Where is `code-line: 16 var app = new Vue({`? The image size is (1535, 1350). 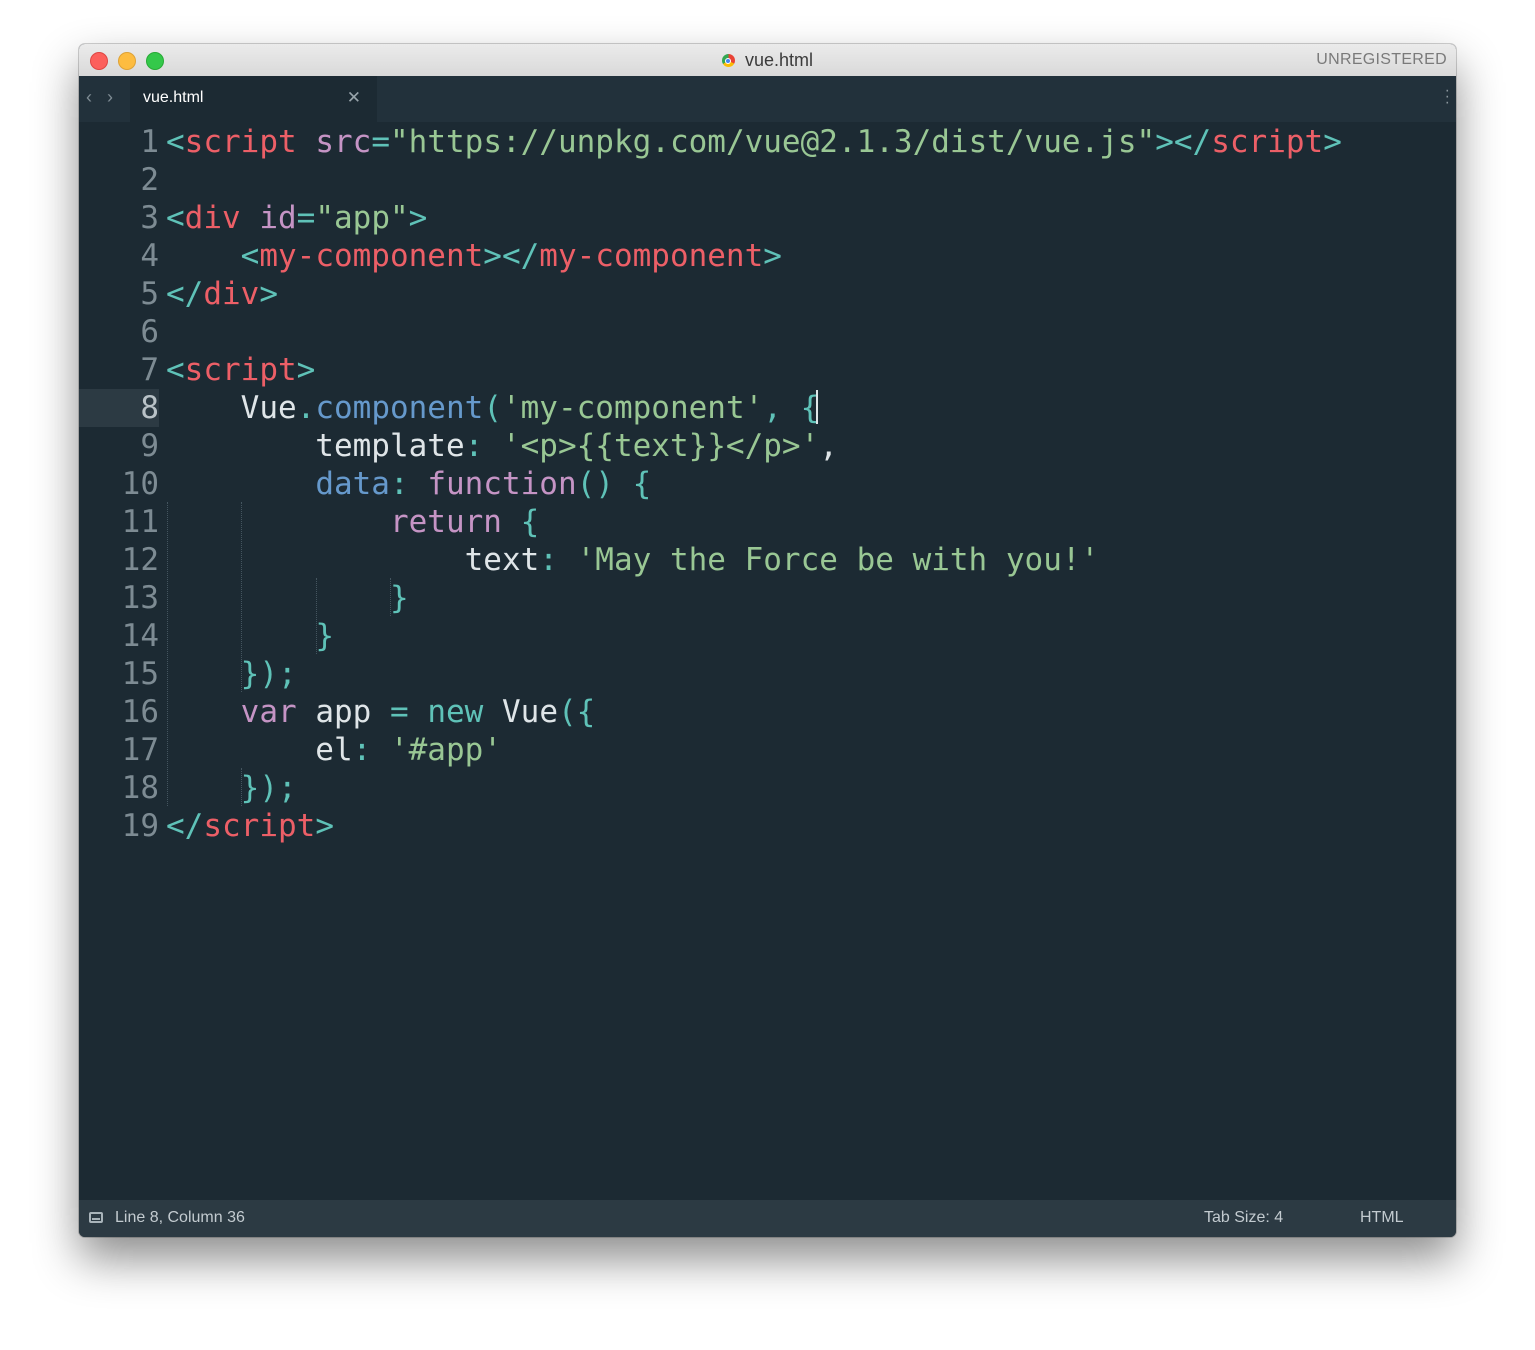 code-line: 16 var app = new Vue({ is located at coordinates (767, 712).